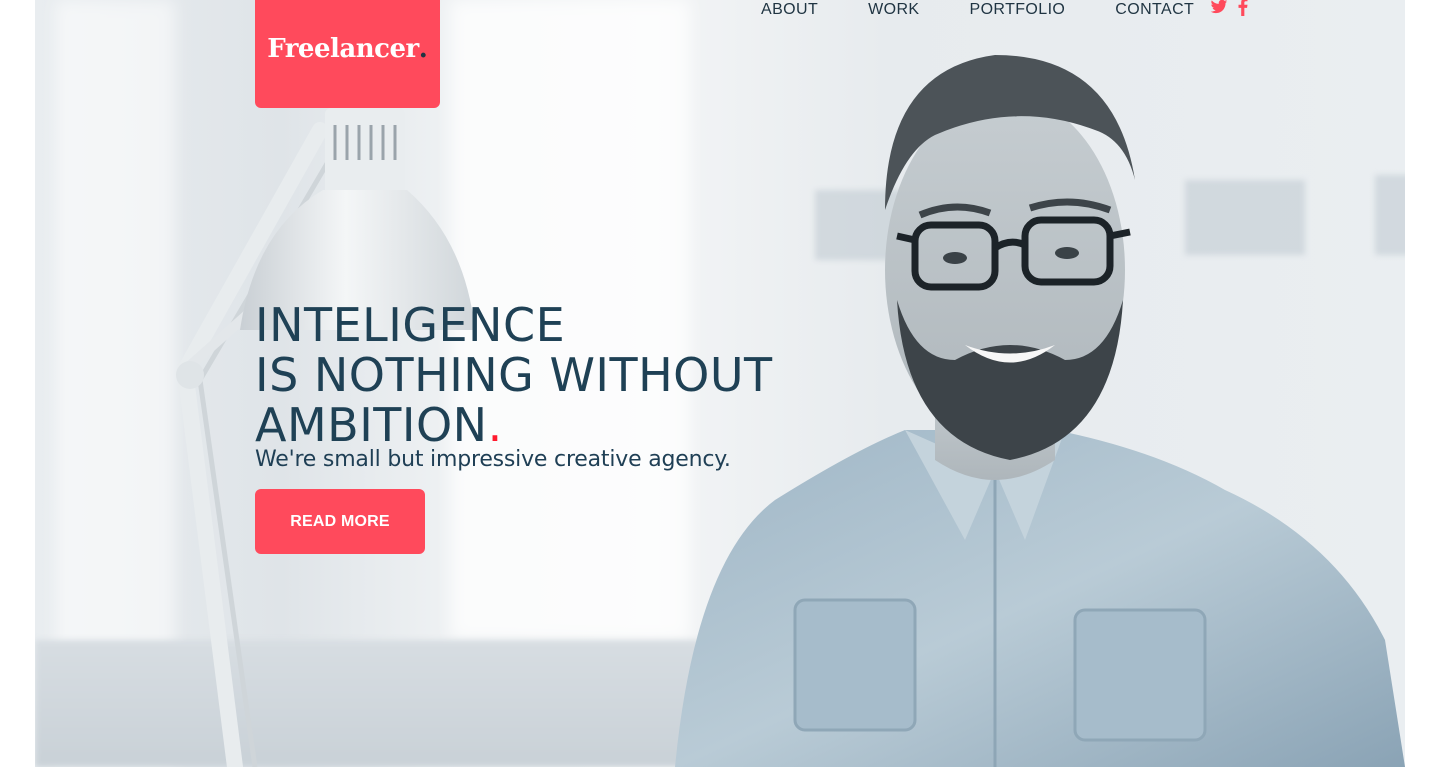  I want to click on main-nav: ABOUT WORK PORTFOLIO CONTACT, so click(1004, 10).